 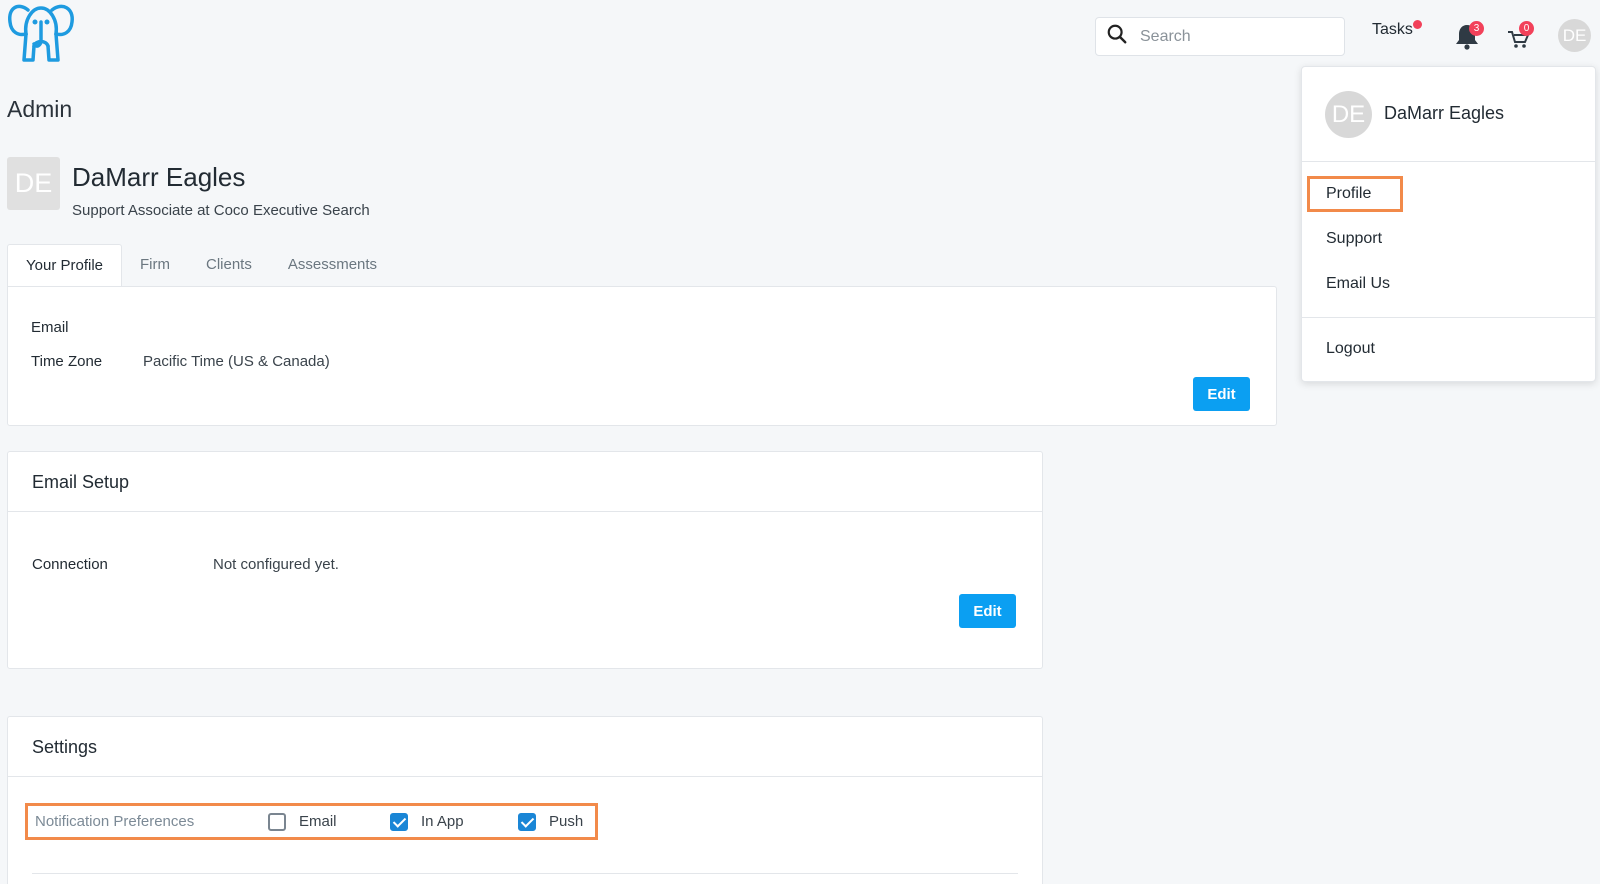 I want to click on elephant-logo-icon, so click(x=41, y=33).